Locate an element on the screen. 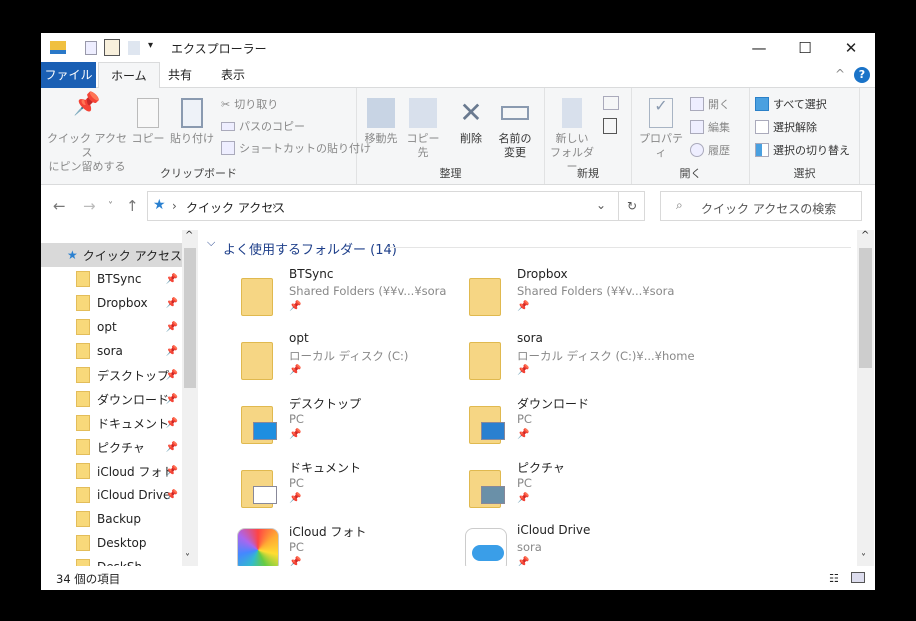 The width and height of the screenshot is (916, 621). sidebar-scrollbar: ^ ˅ is located at coordinates (190, 398).